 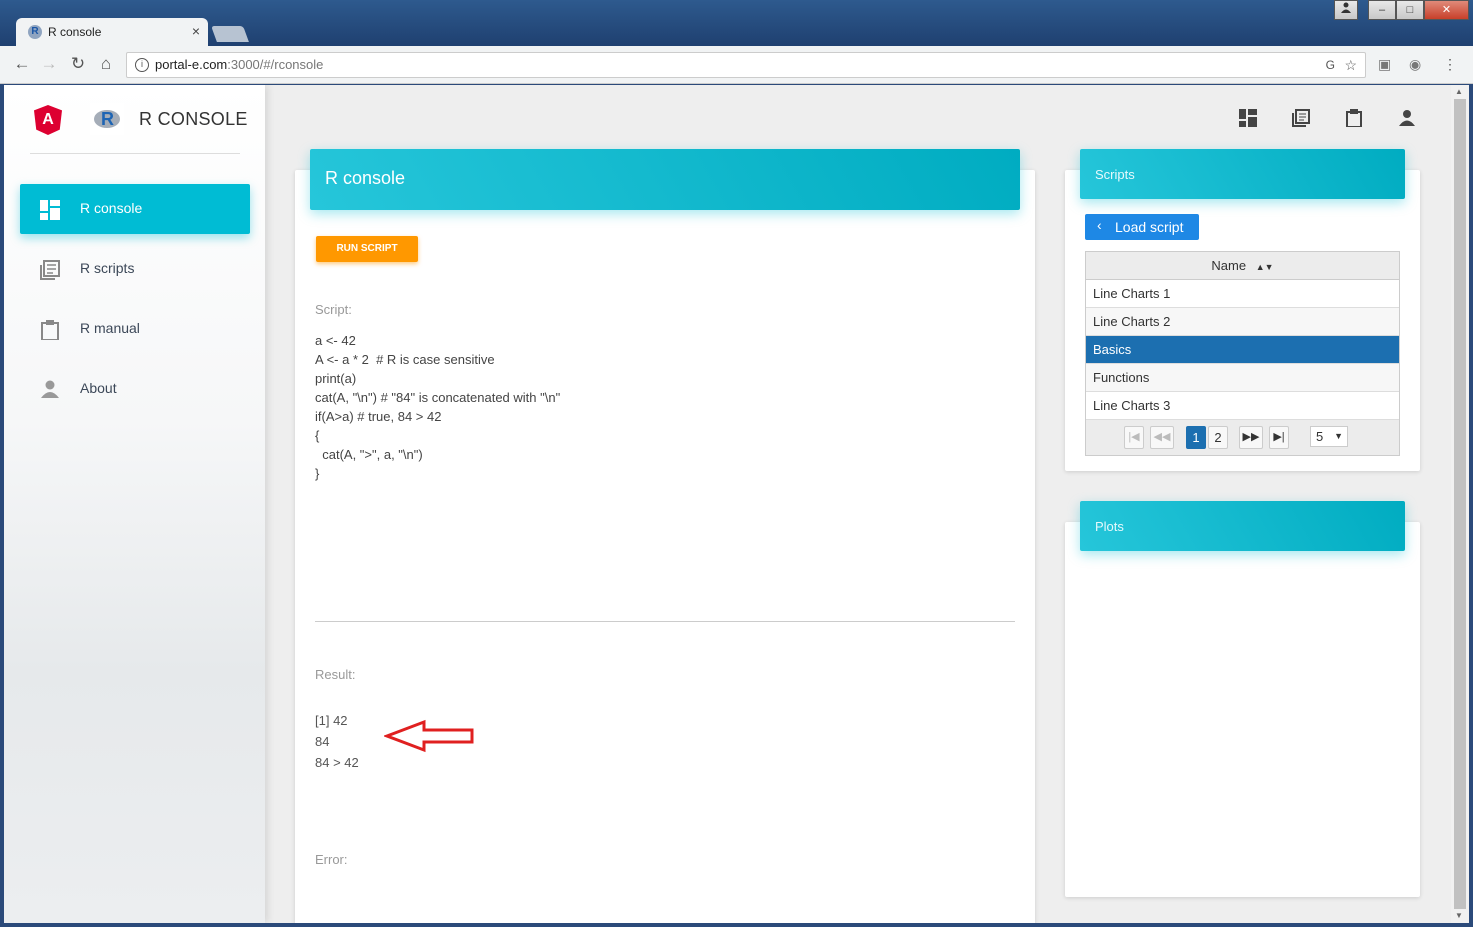 I want to click on table-pager: |◀ ◀◀ 1 2 ▶▶ ▶| 5 ▼, so click(x=1242, y=437).